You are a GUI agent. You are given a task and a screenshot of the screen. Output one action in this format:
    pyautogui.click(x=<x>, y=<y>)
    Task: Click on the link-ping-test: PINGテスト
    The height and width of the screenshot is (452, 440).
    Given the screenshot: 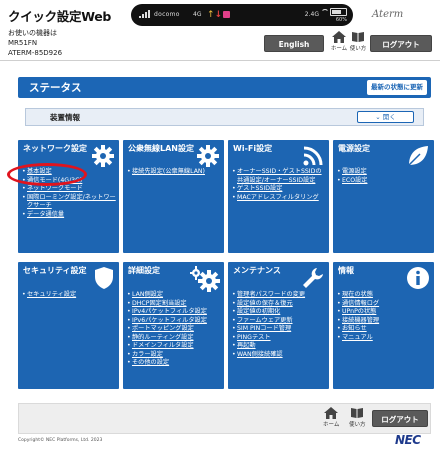 What is the action you would take?
    pyautogui.click(x=279, y=338)
    